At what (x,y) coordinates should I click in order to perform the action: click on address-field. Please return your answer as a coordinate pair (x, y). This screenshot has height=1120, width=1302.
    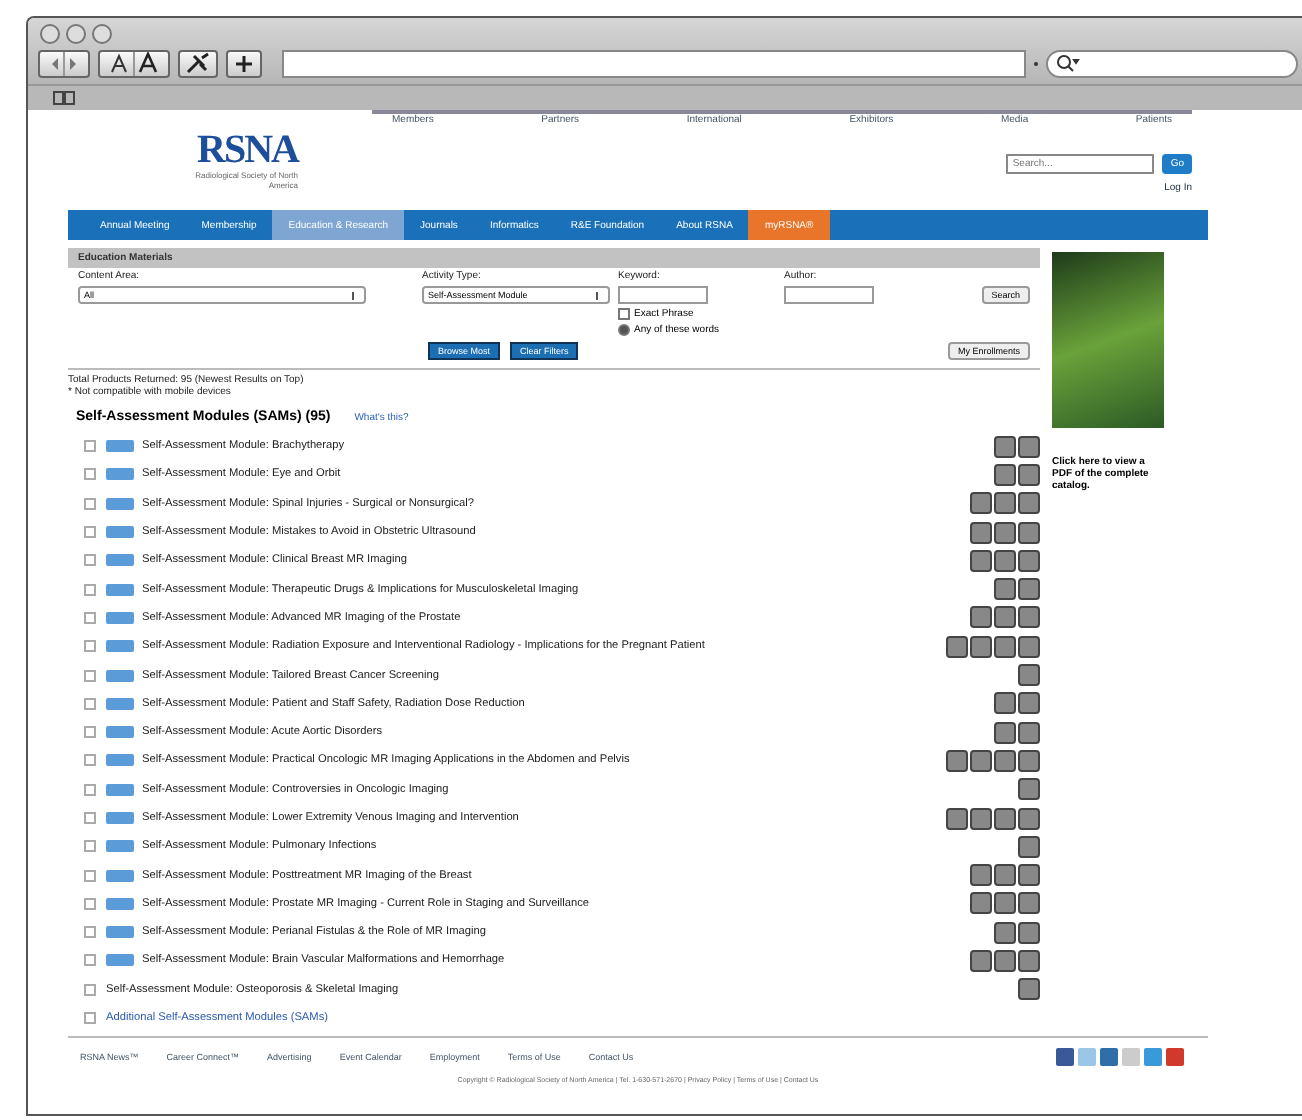
    Looking at the image, I should click on (654, 64).